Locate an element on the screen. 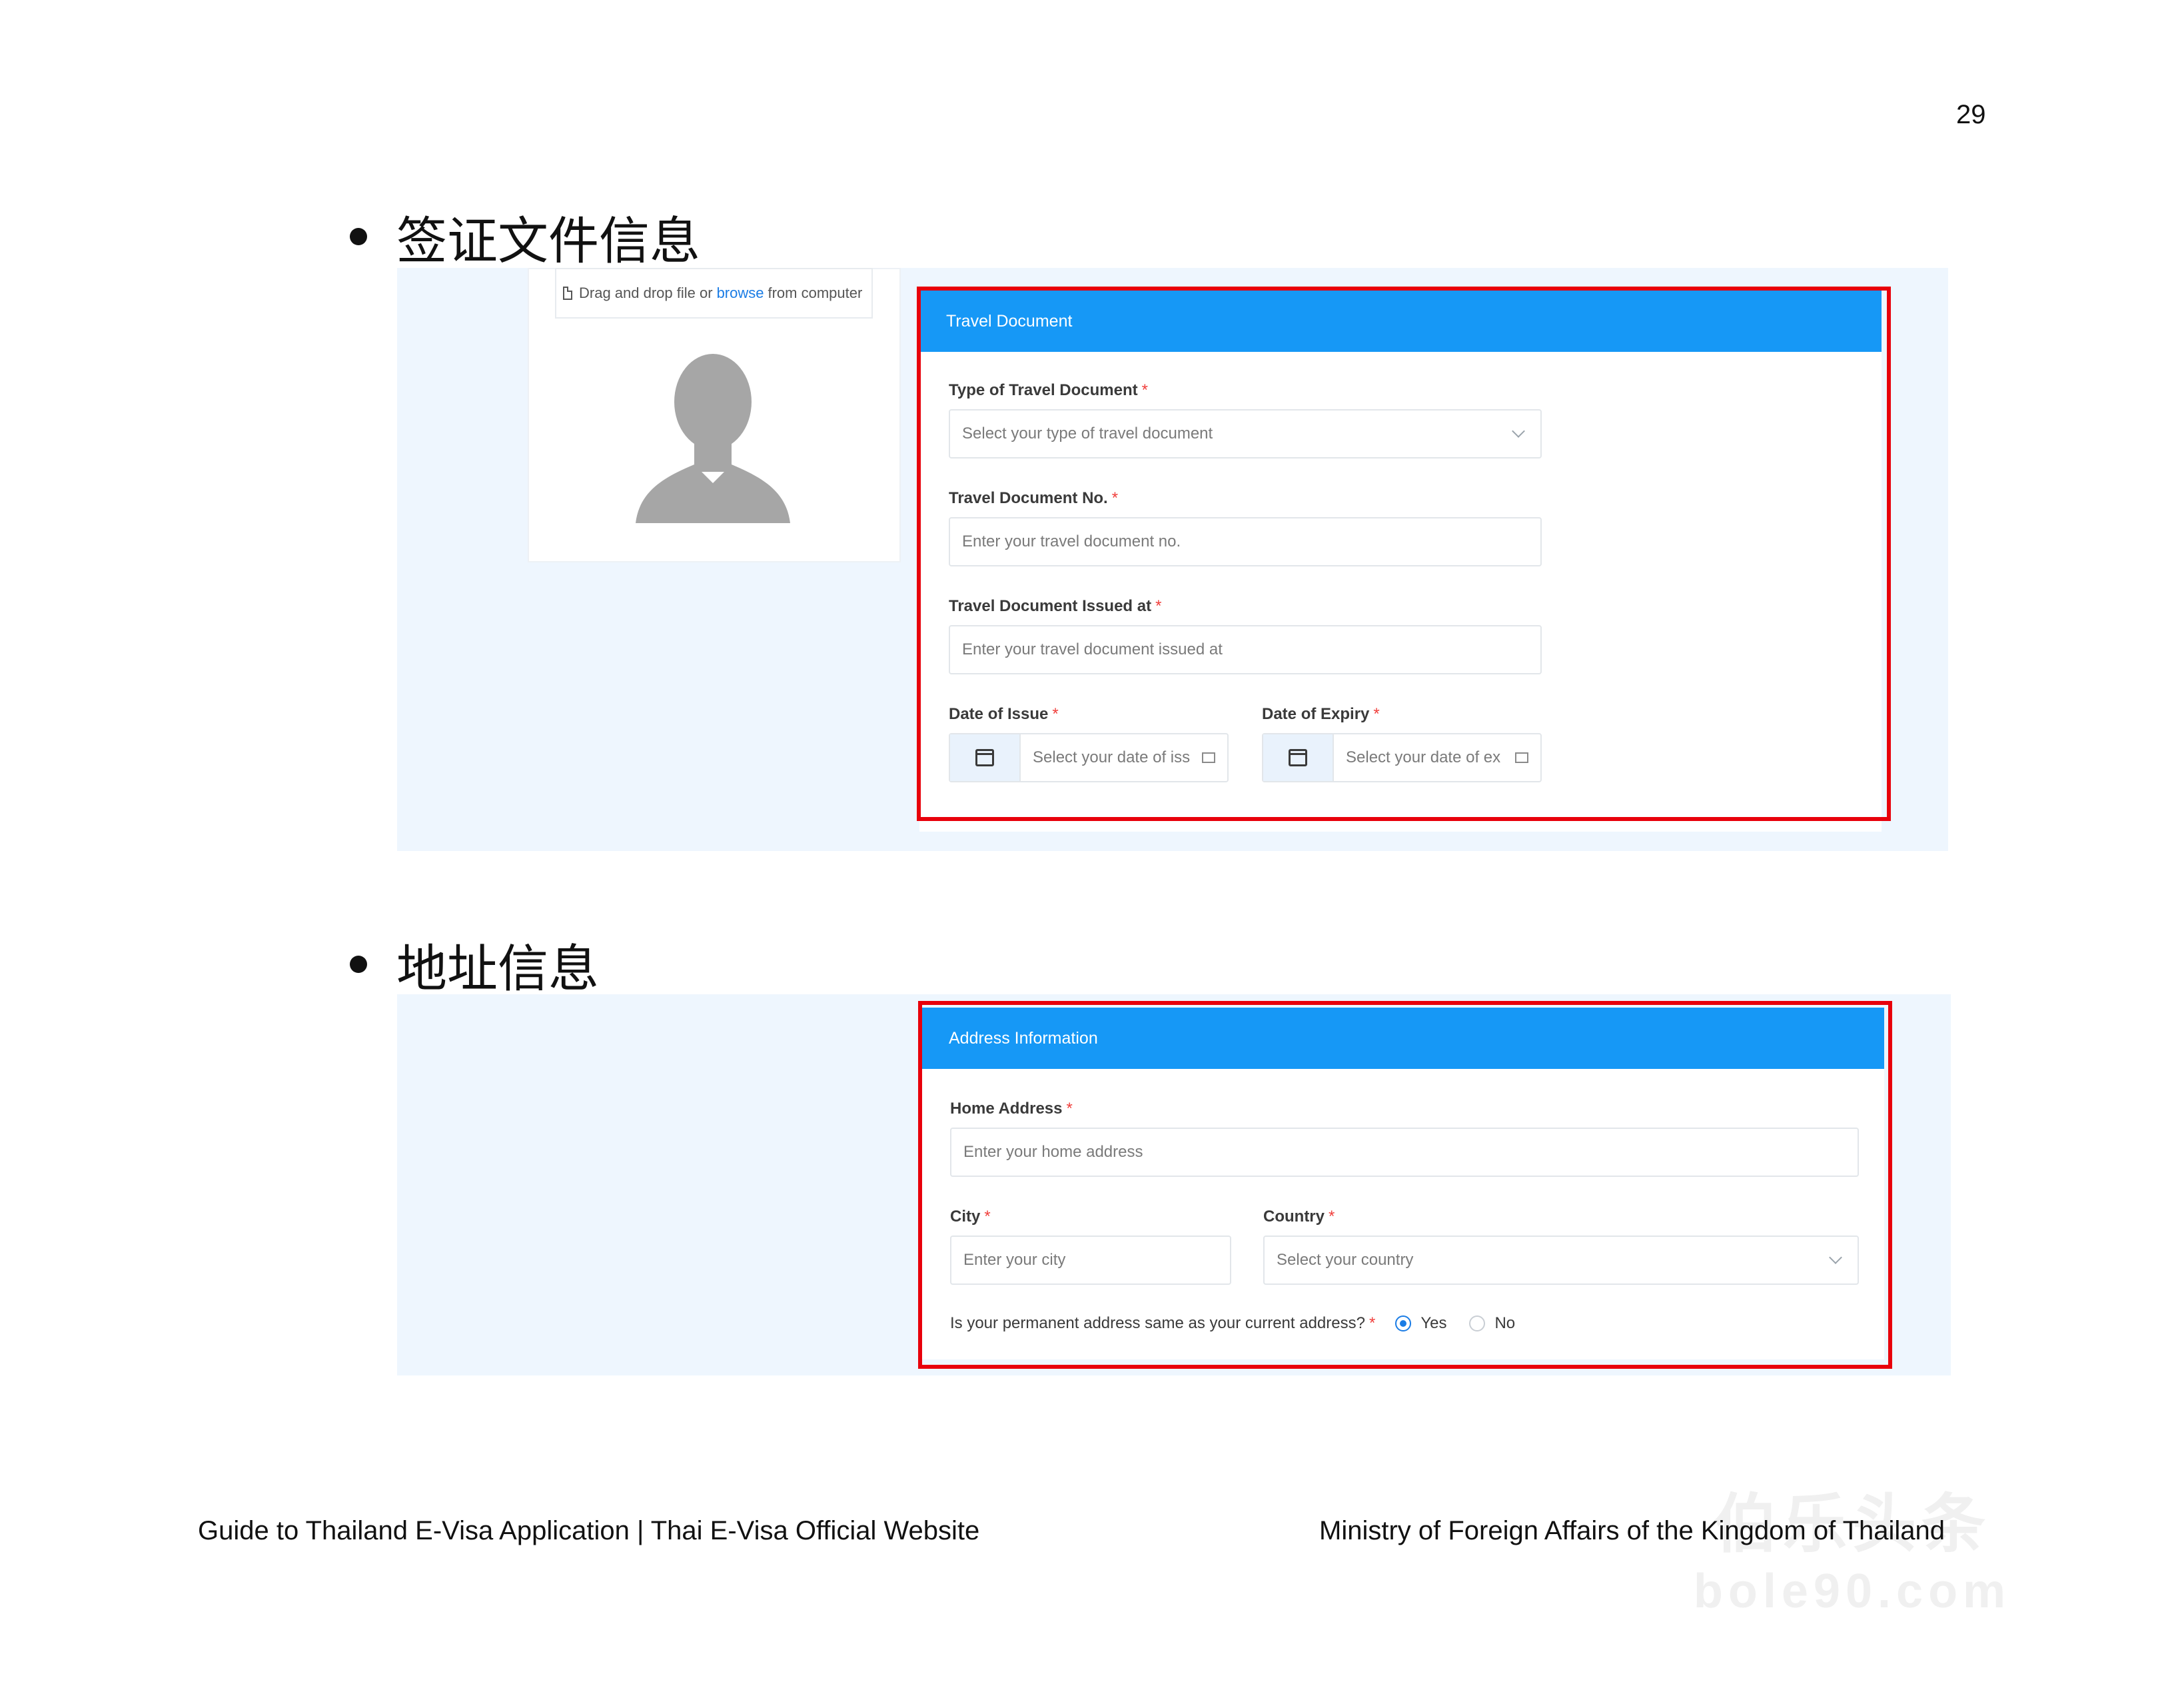 Image resolution: width=2184 pixels, height=1688 pixels. issued-at-input: Enter your travel document issued at is located at coordinates (1245, 649).